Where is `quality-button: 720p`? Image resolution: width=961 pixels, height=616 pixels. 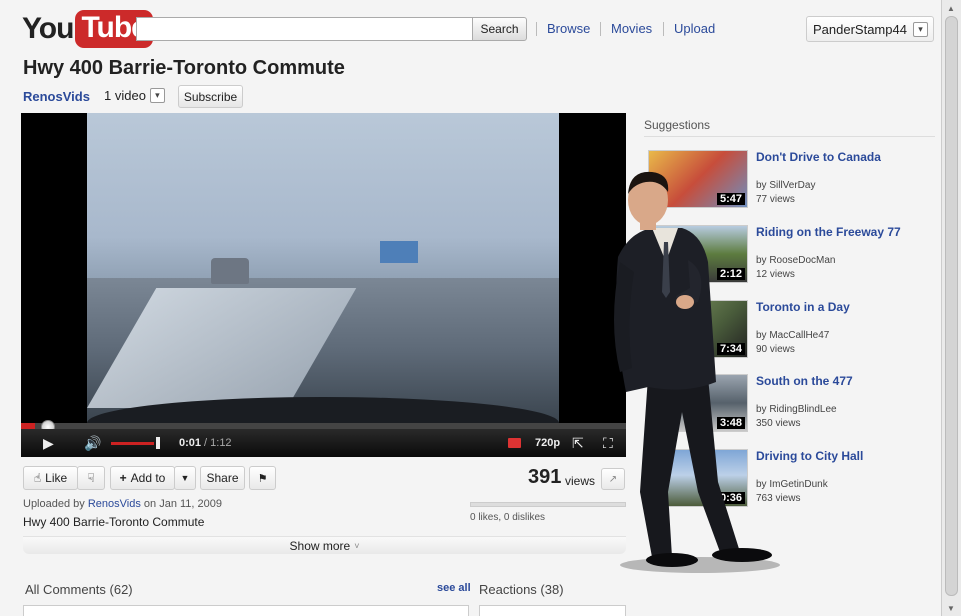 quality-button: 720p is located at coordinates (547, 443).